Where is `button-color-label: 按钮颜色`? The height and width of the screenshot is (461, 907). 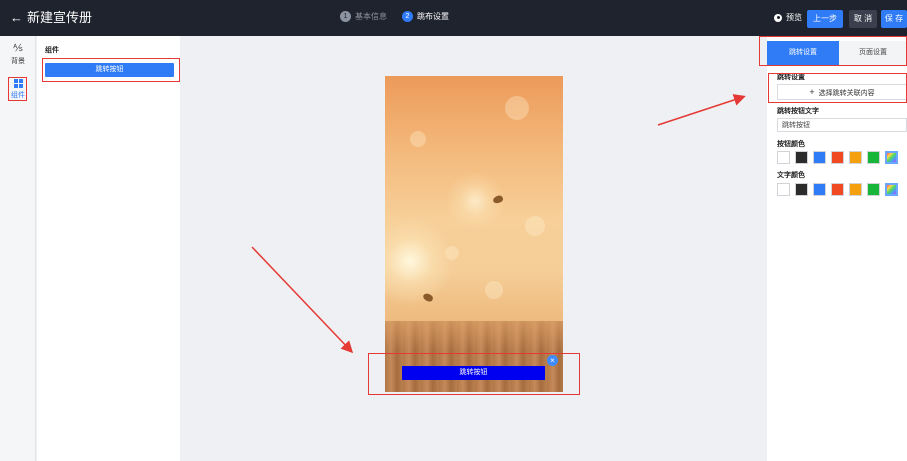 button-color-label: 按钮颜色 is located at coordinates (791, 144).